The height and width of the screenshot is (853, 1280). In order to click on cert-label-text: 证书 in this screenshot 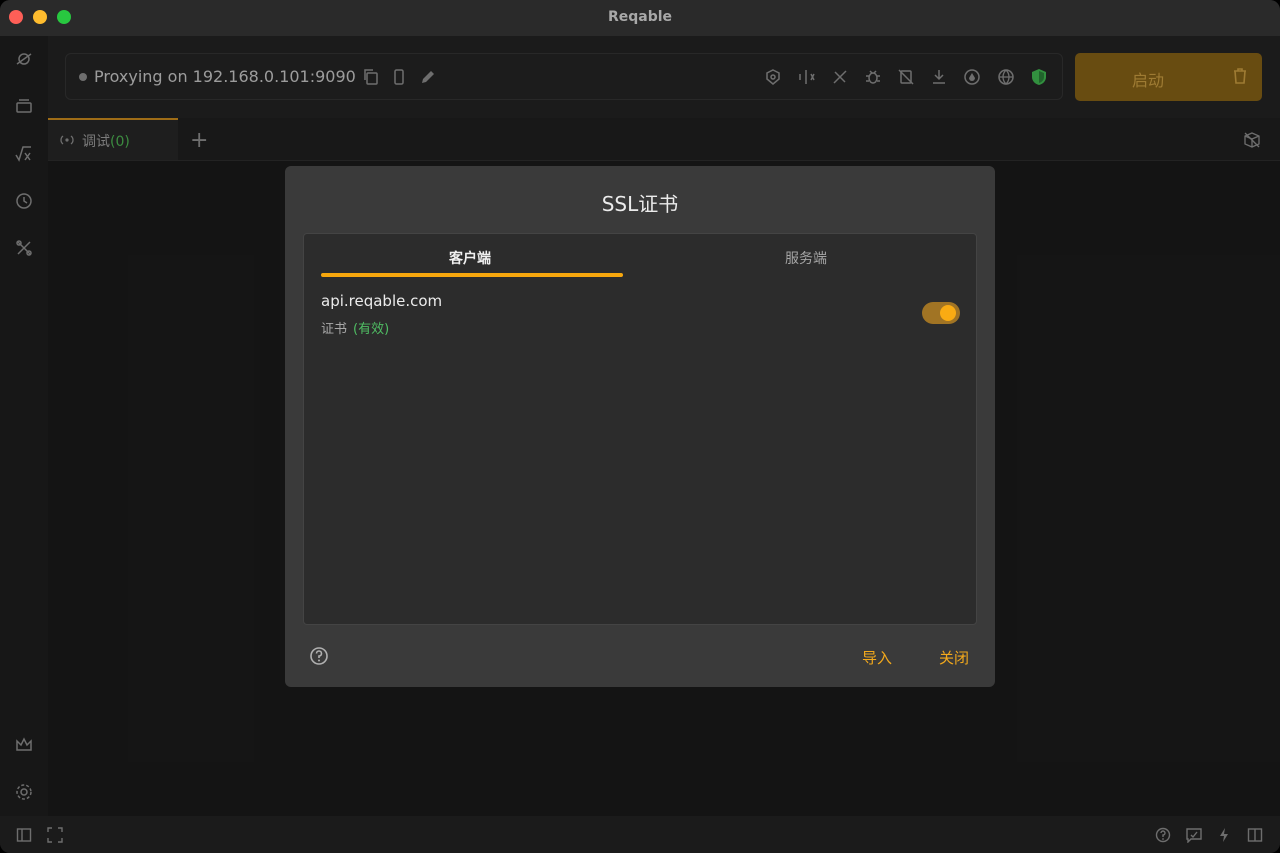, I will do `click(334, 329)`.